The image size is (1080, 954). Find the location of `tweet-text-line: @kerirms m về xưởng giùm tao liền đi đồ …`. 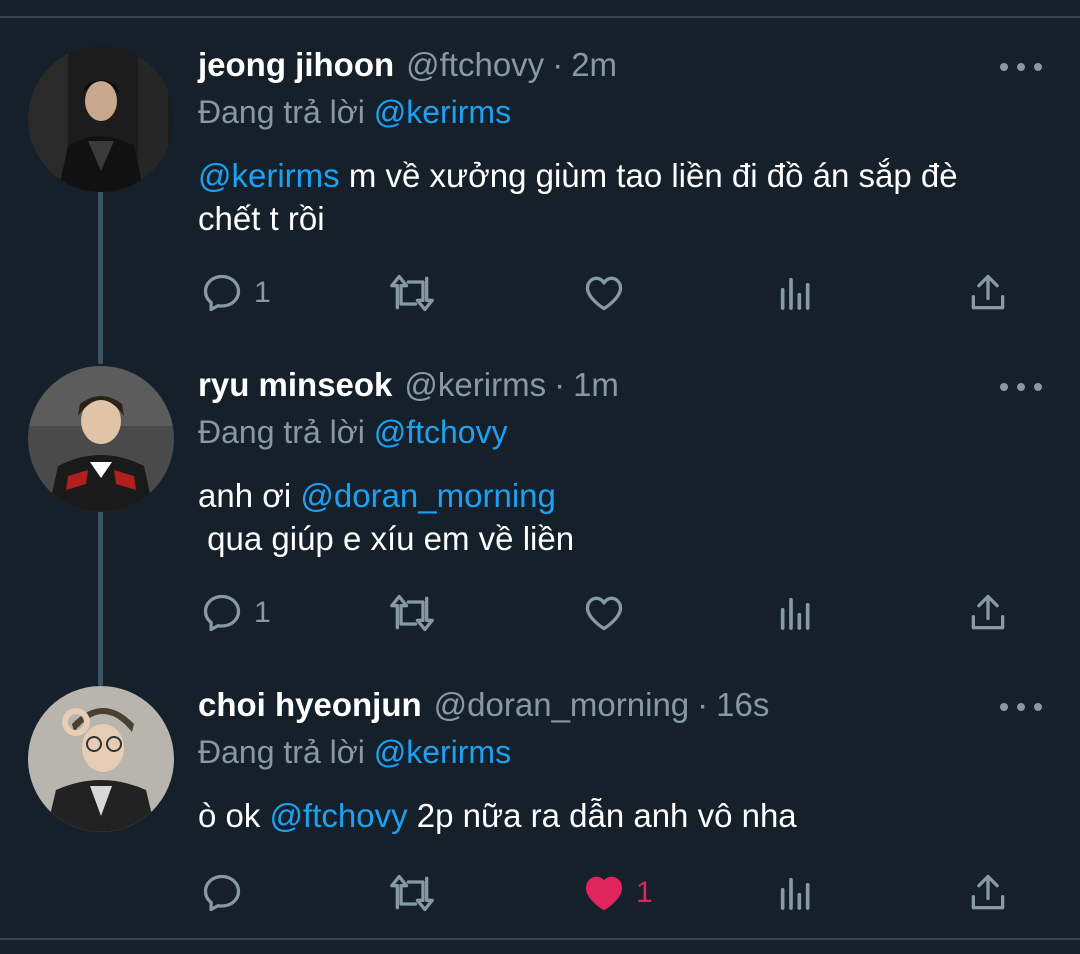

tweet-text-line: @kerirms m về xưởng giùm tao liền đi đồ … is located at coordinates (628, 175).